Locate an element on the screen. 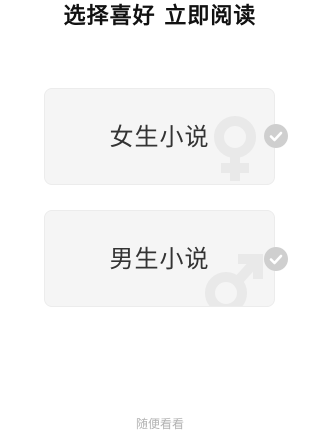 The height and width of the screenshot is (442, 320). female-check-icon is located at coordinates (276, 136).